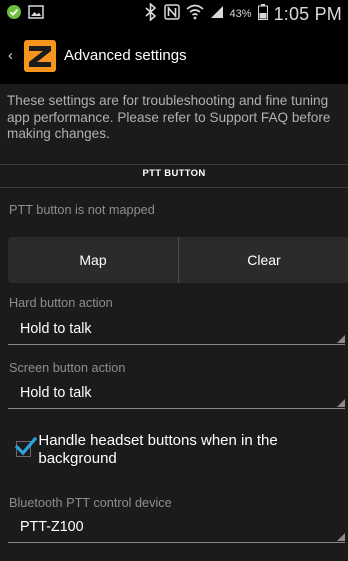  I want to click on map-button: Map, so click(93, 260).